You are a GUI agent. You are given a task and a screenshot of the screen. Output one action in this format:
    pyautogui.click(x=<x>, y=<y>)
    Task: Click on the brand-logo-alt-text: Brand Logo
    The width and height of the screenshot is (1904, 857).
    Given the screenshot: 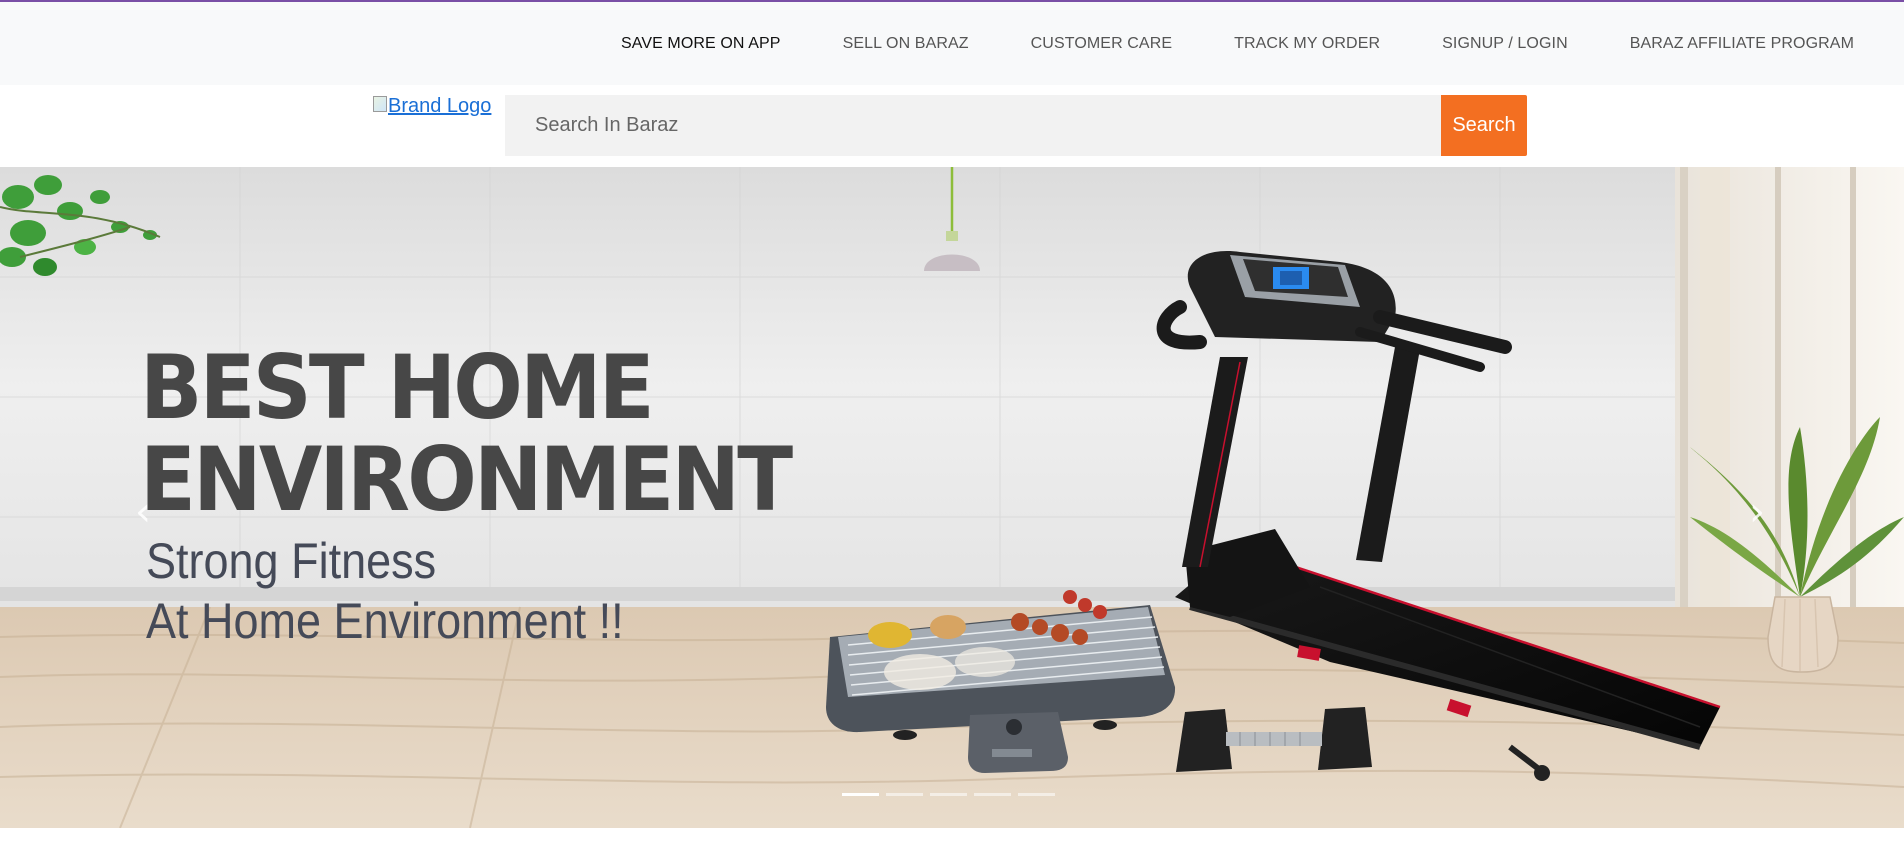 What is the action you would take?
    pyautogui.click(x=440, y=106)
    